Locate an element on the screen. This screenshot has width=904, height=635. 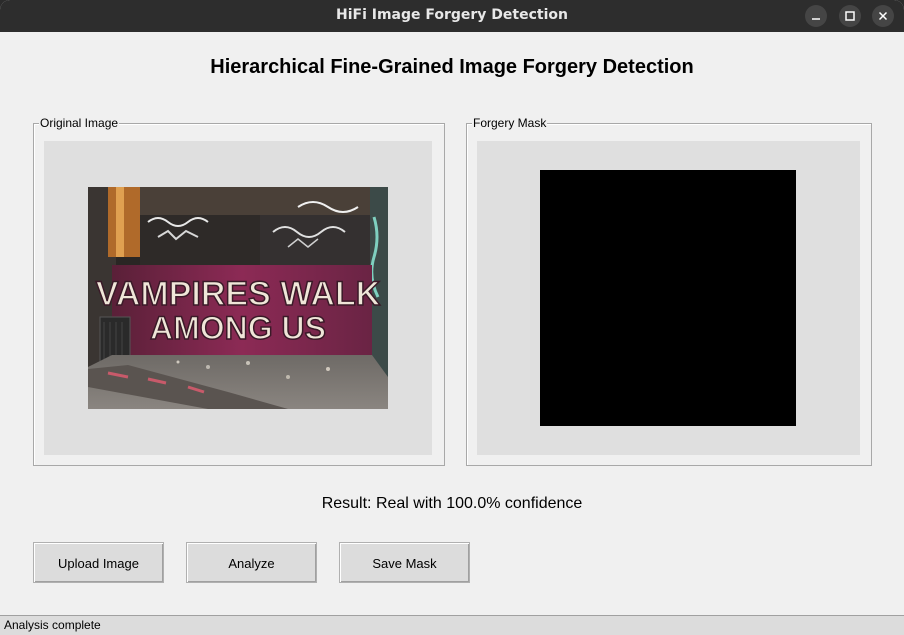
minimize-button is located at coordinates (816, 16).